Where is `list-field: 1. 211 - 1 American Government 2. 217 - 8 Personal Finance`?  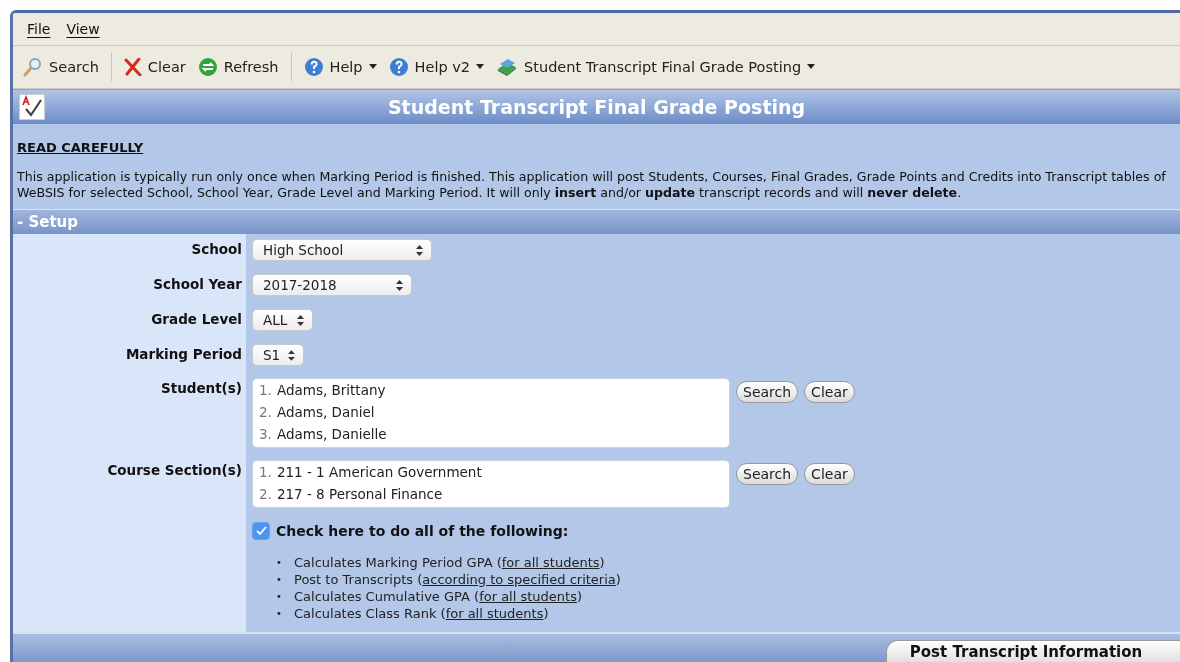
list-field: 1. 211 - 1 American Government 2. 217 - 8 Personal Finance is located at coordinates (491, 484).